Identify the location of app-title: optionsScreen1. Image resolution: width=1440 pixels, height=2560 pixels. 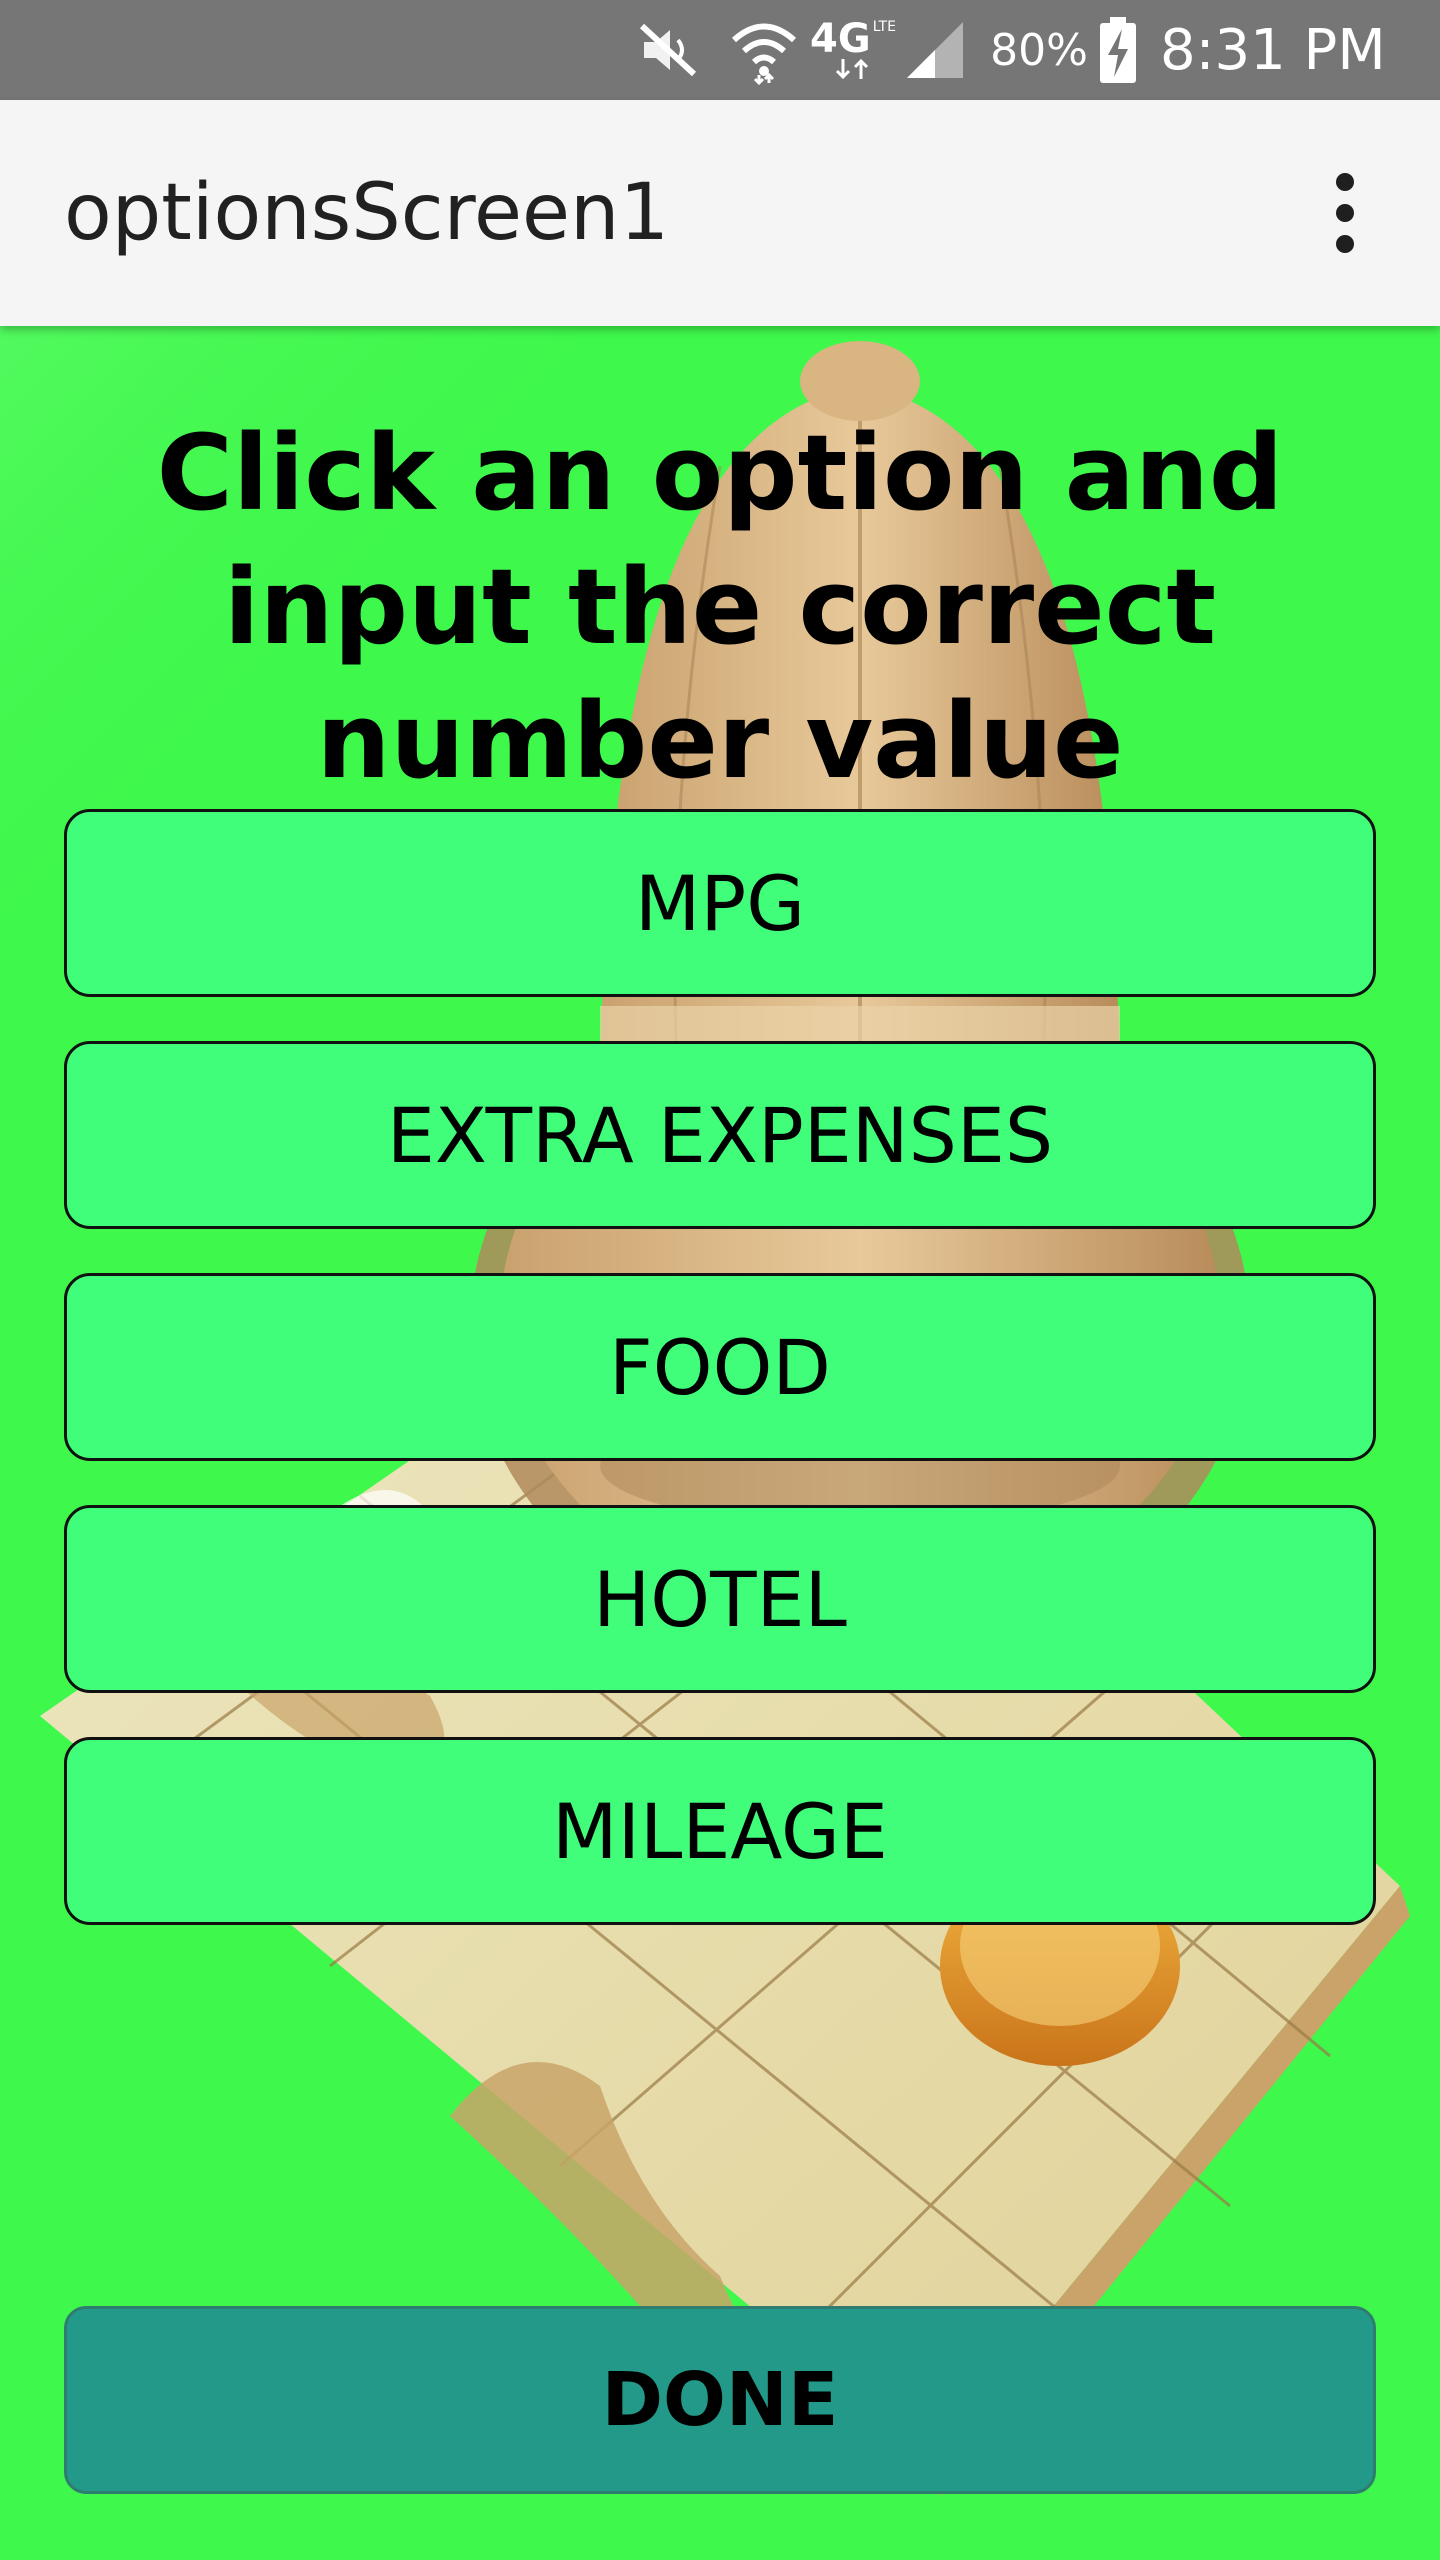
(367, 213).